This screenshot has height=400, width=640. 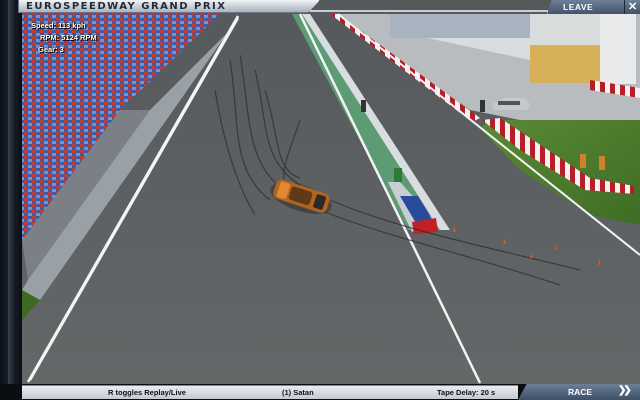 I want to click on left-bezel, so click(x=11, y=200).